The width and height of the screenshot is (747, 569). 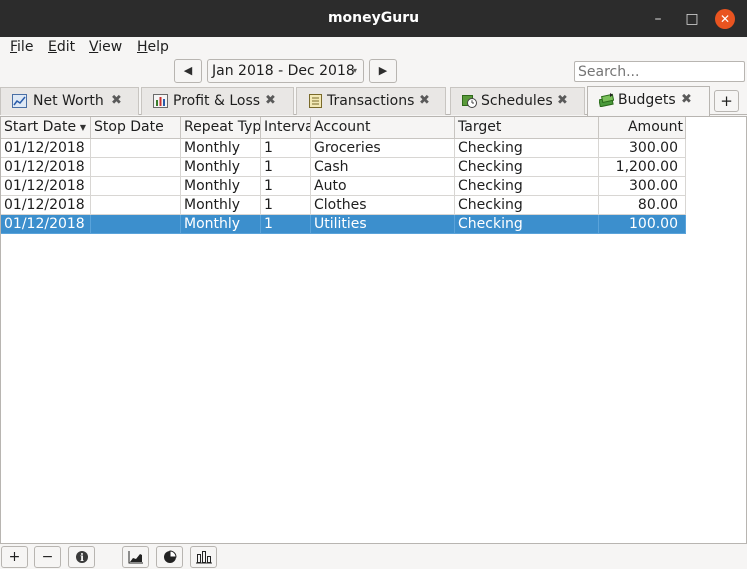 I want to click on date-range-selector: Jan 2018 - Dec 2018 ▾, so click(x=285, y=71).